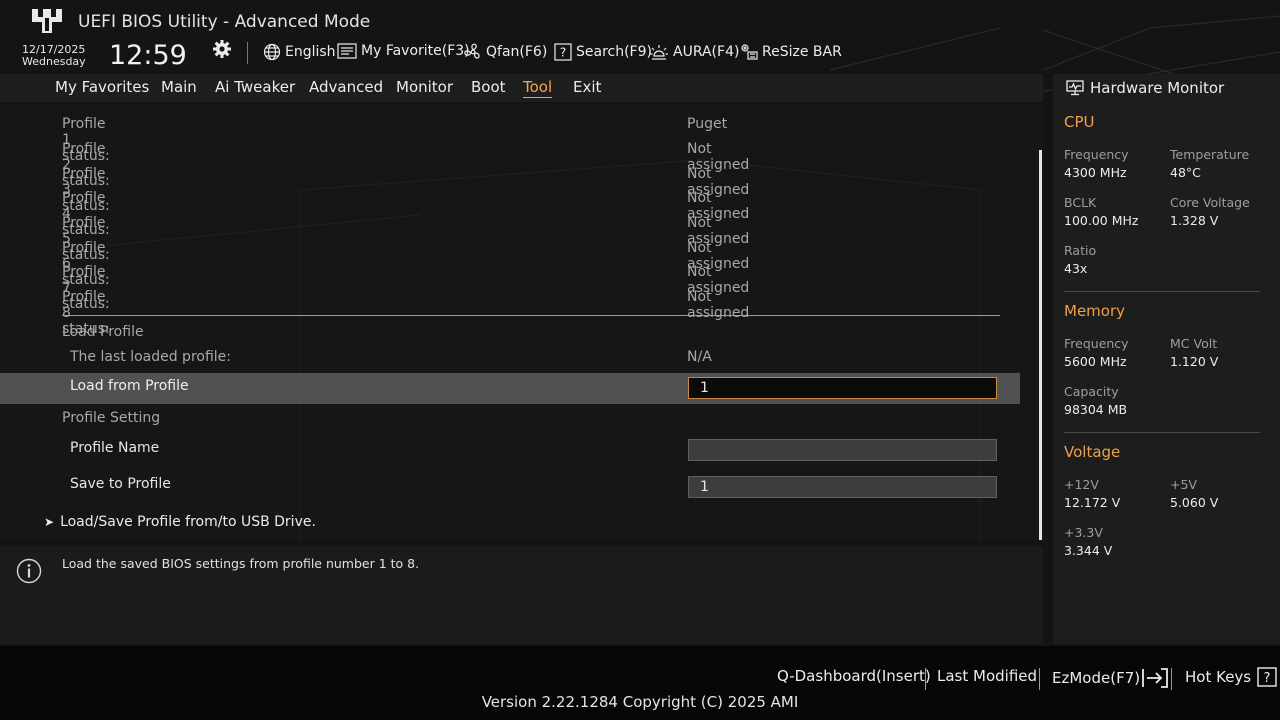  I want to click on tab-advanced: Advanced, so click(346, 87).